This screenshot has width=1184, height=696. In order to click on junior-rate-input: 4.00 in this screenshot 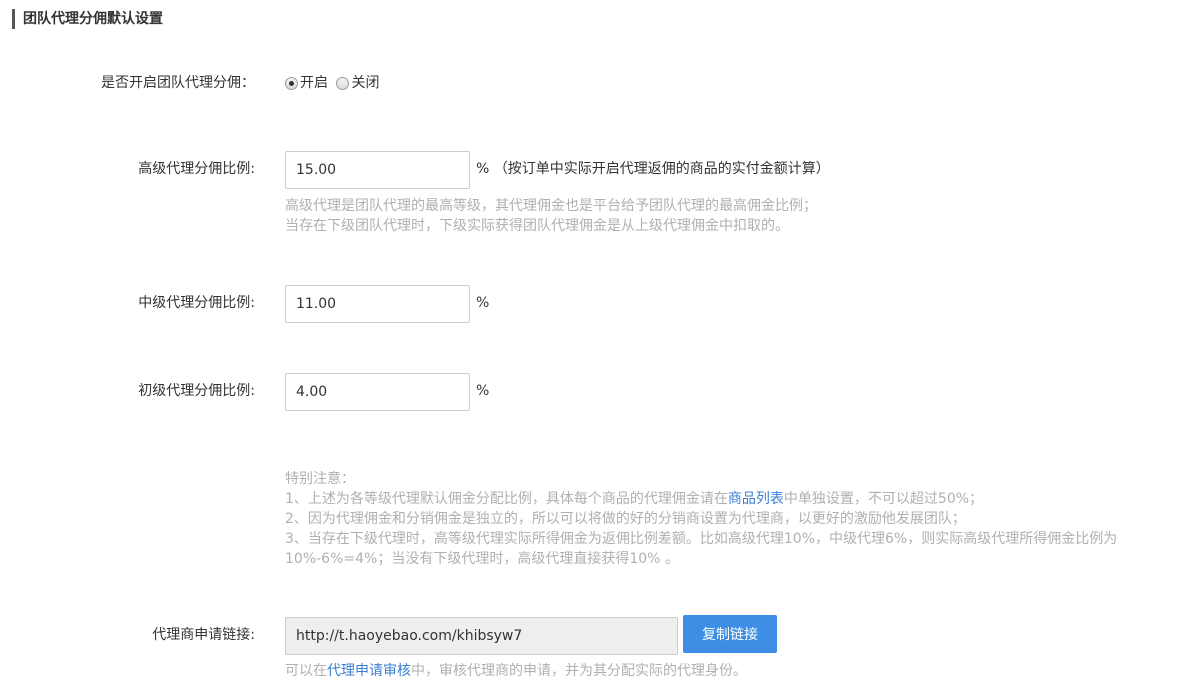, I will do `click(377, 392)`.